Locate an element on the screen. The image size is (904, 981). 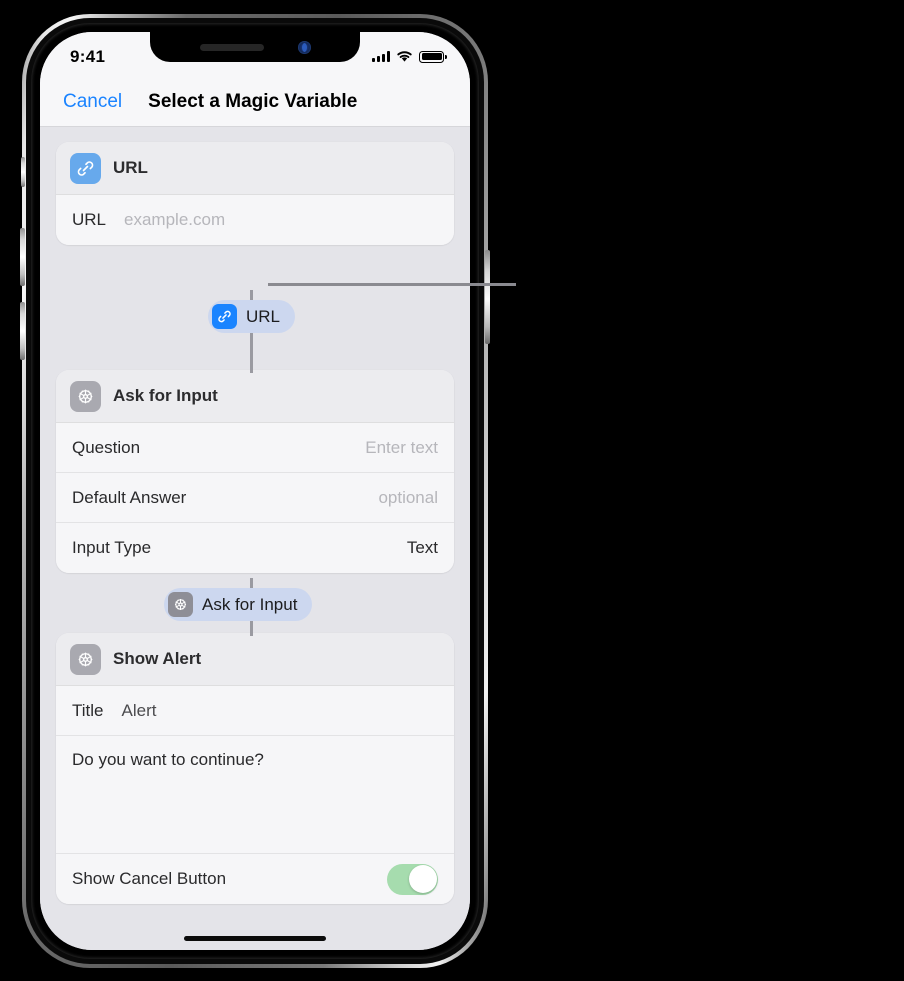
volume-down-button is located at coordinates (22, 331).